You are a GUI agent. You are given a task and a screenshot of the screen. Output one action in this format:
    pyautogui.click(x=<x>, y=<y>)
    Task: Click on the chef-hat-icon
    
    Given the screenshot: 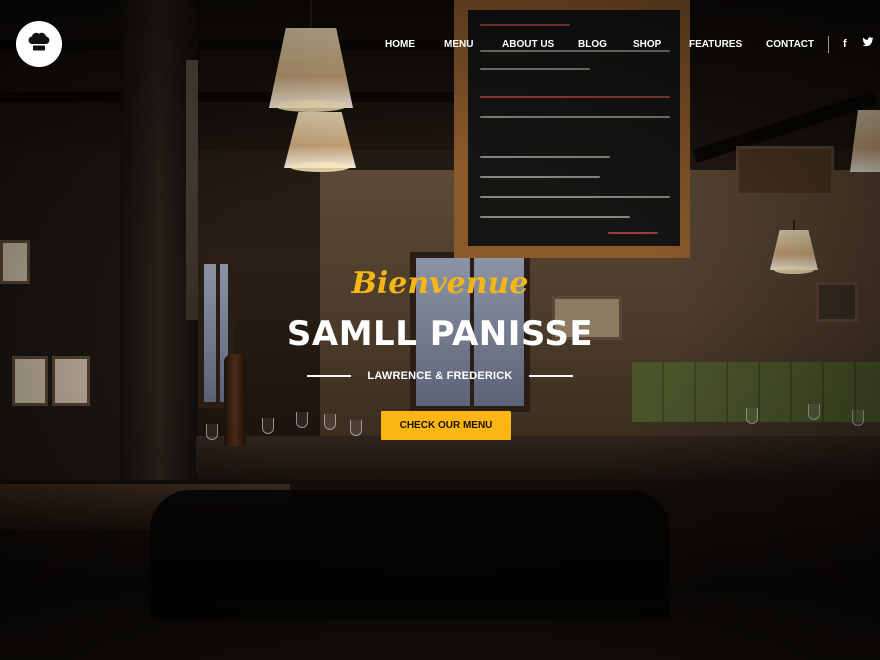 What is the action you would take?
    pyautogui.click(x=39, y=44)
    